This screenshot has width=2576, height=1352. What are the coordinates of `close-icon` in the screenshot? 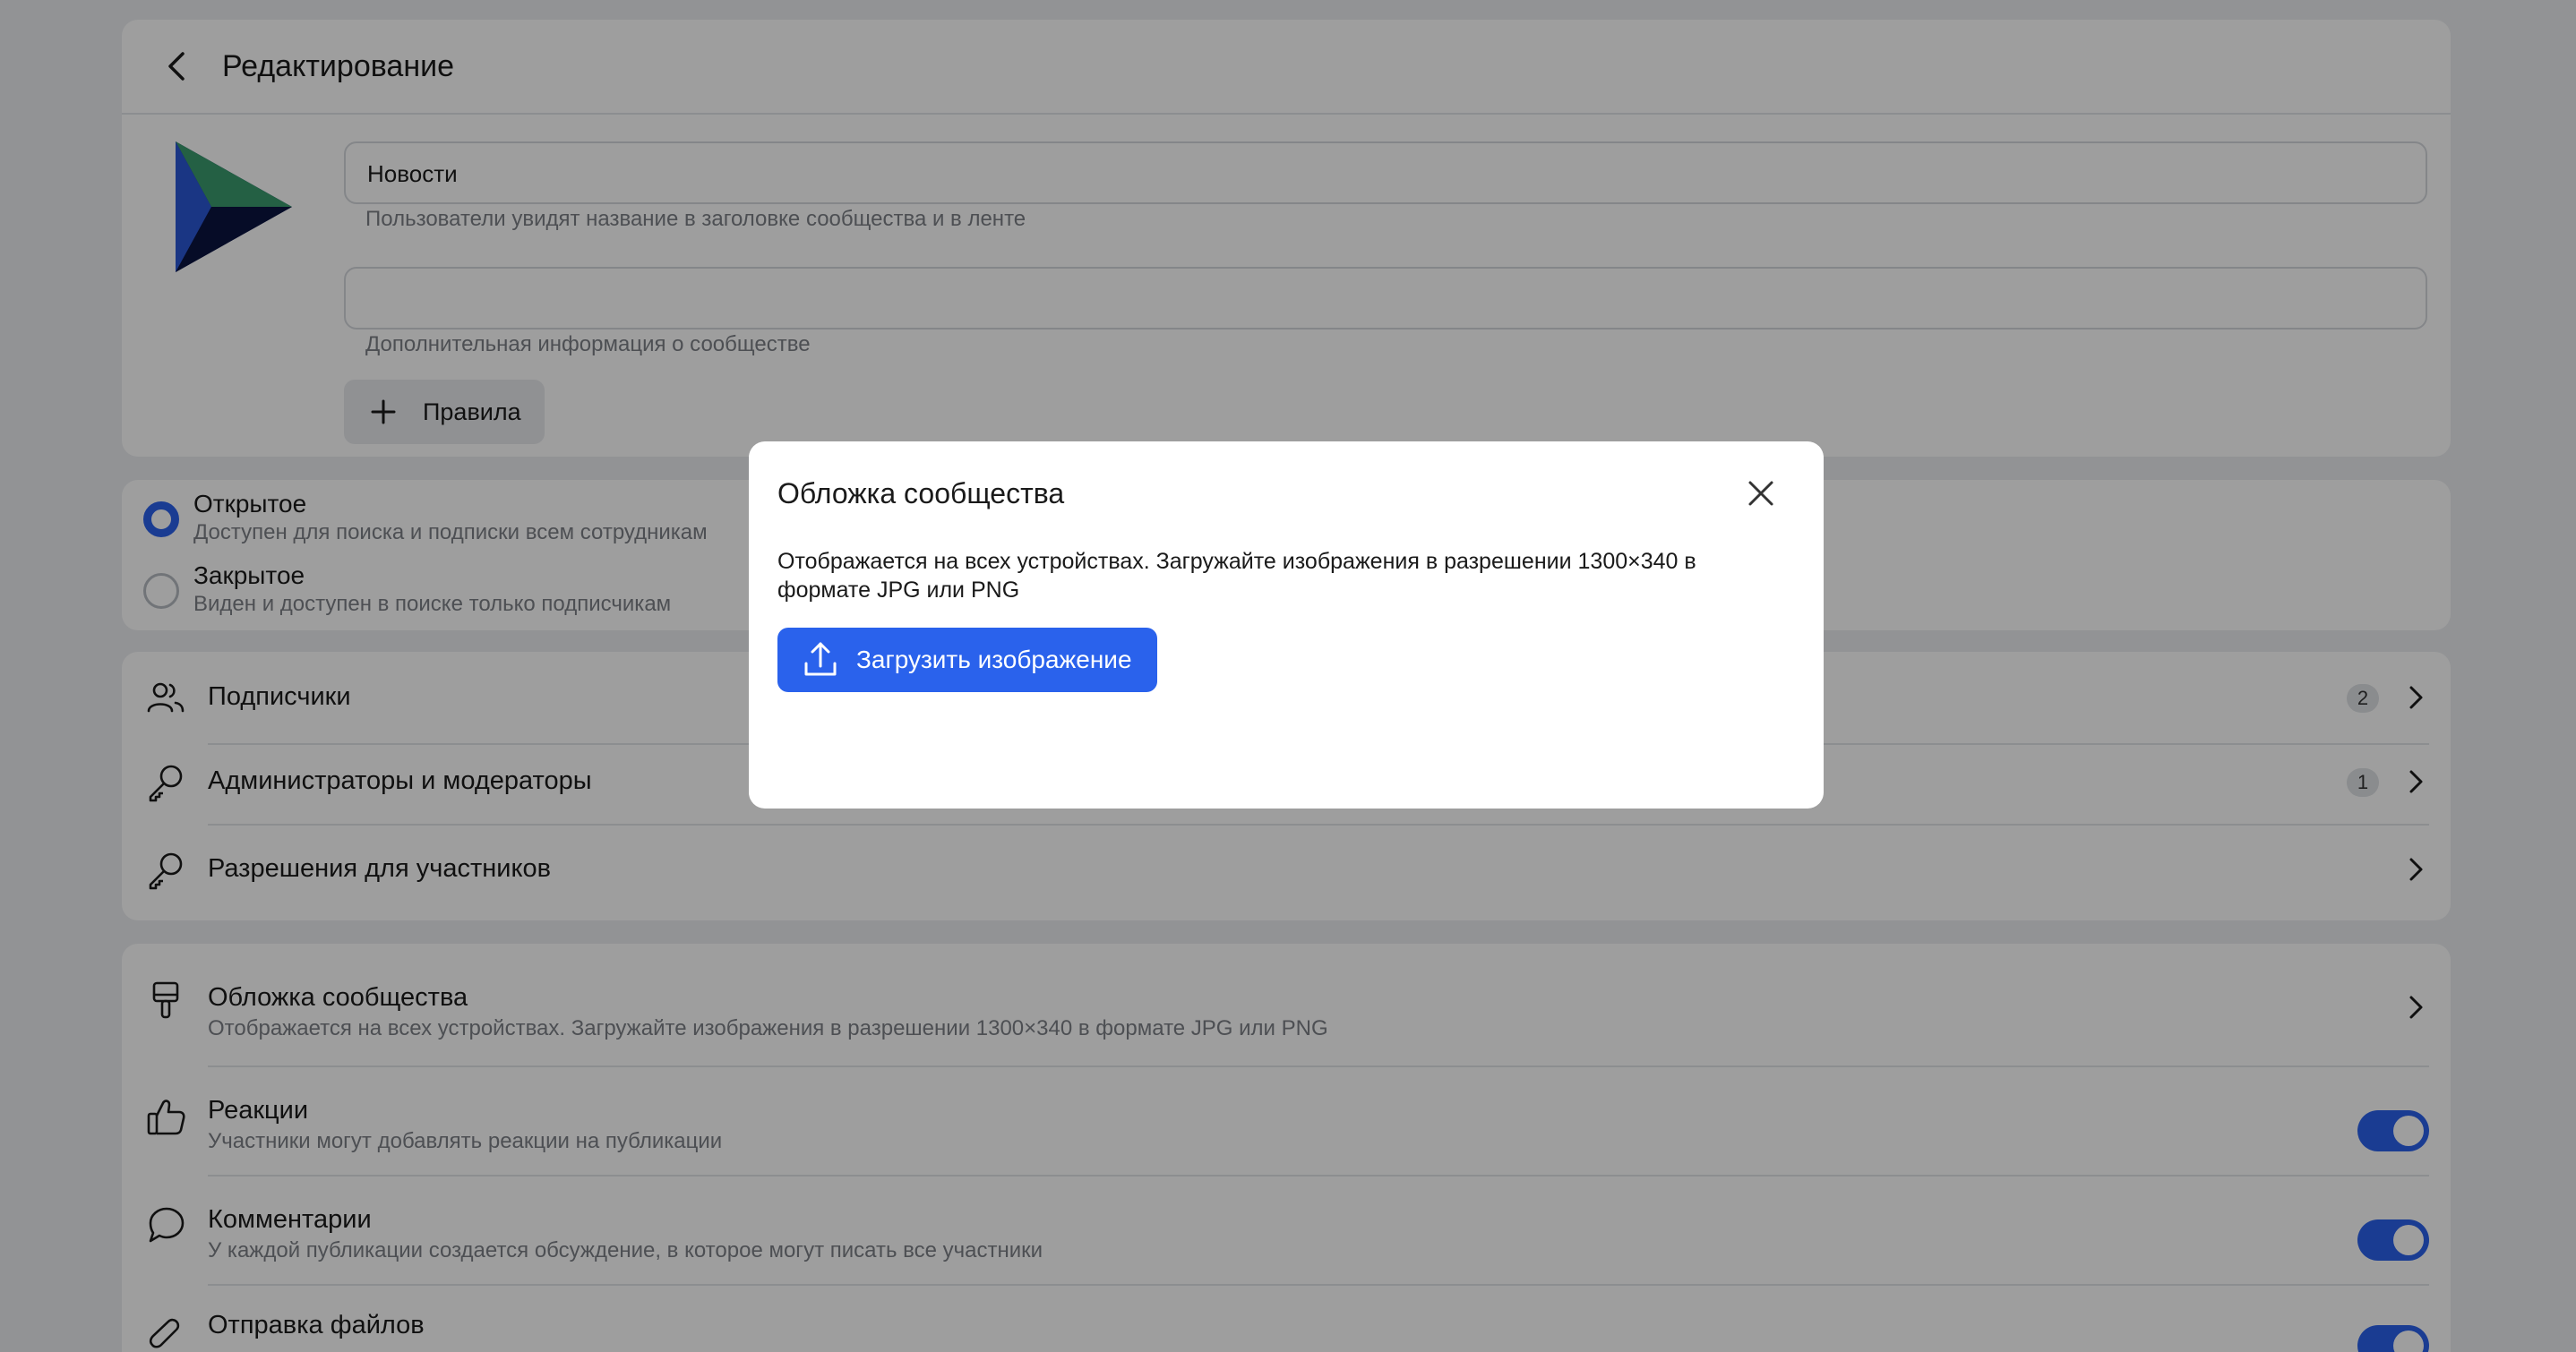 It's located at (1761, 493).